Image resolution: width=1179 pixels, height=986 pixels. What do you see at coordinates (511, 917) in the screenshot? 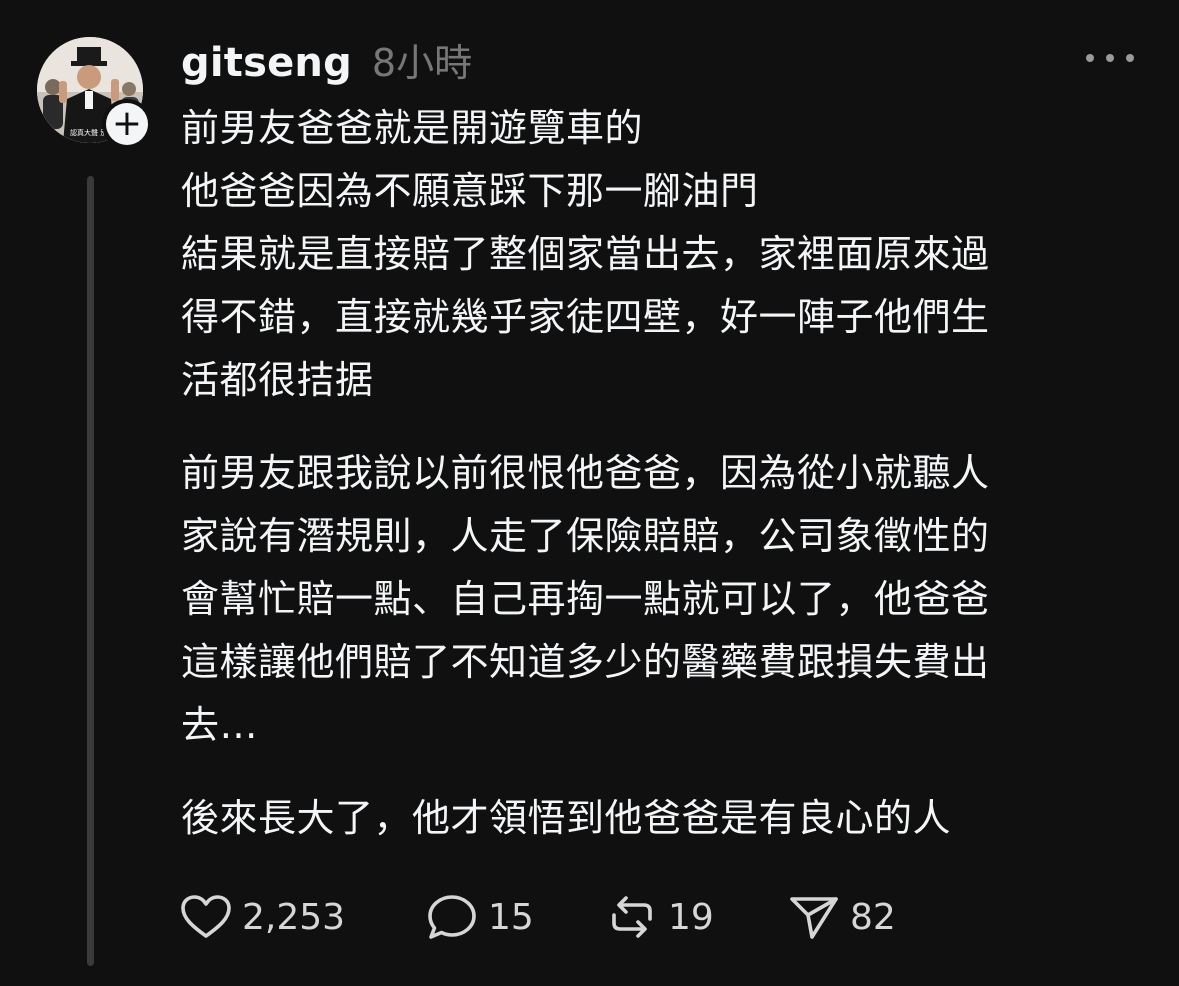
I see `reply-count: 15` at bounding box center [511, 917].